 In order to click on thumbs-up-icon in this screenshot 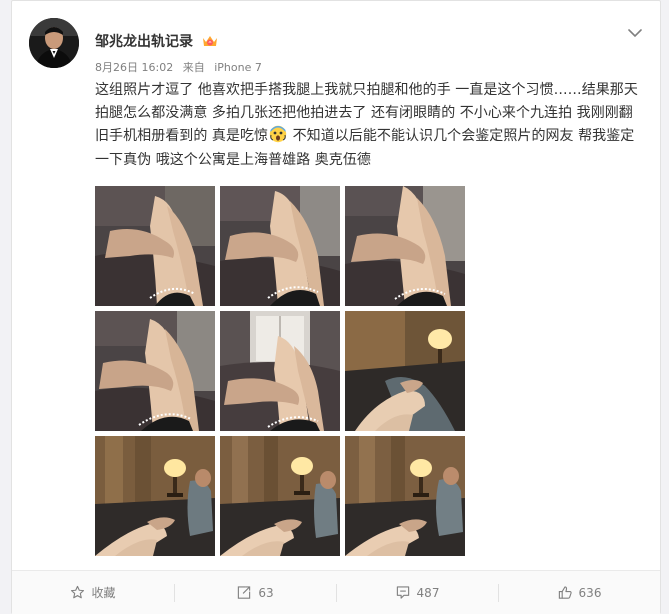, I will do `click(565, 592)`.